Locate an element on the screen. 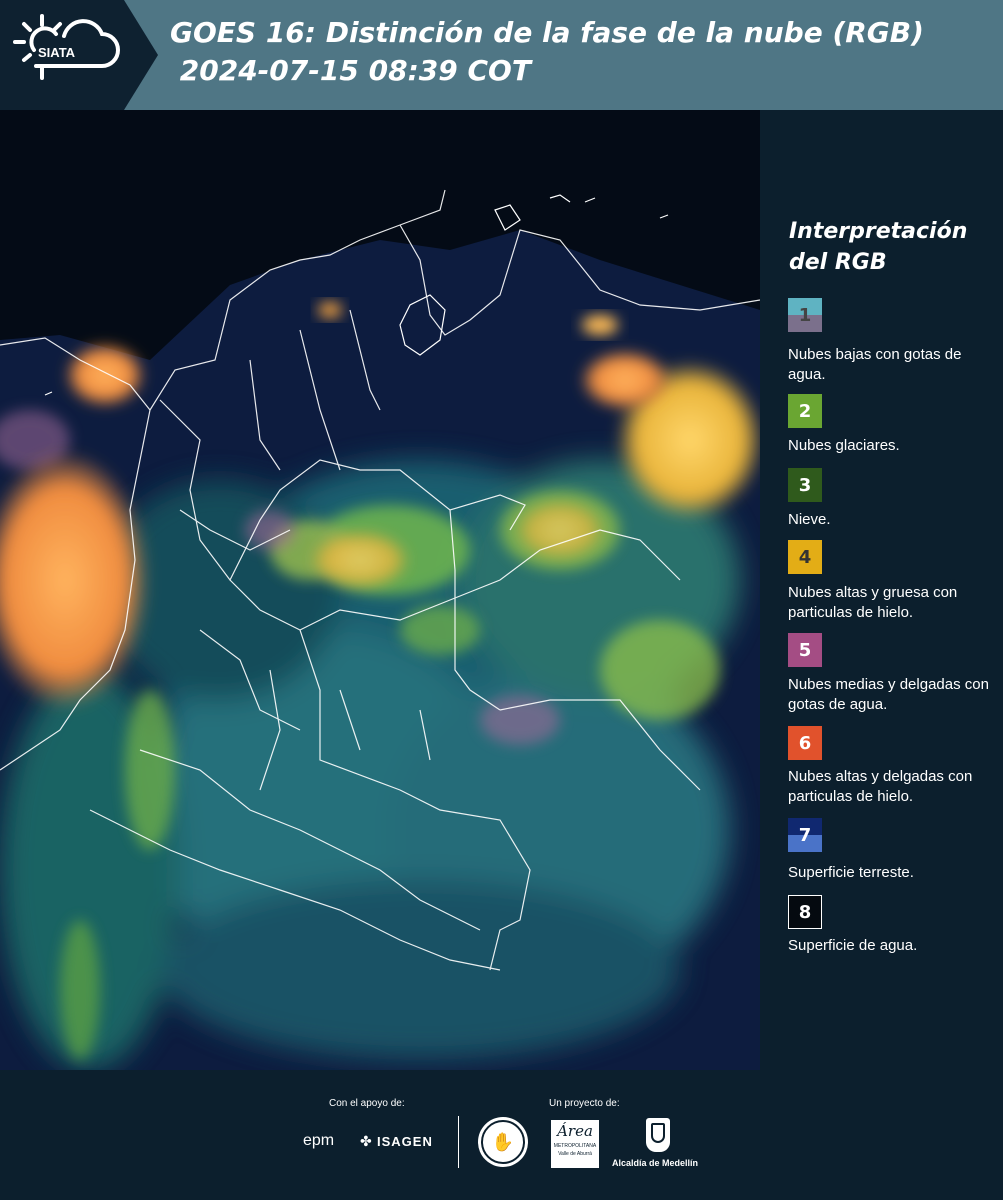 The width and height of the screenshot is (1003, 1200). isagen-logo: ISAGEN is located at coordinates (405, 1141).